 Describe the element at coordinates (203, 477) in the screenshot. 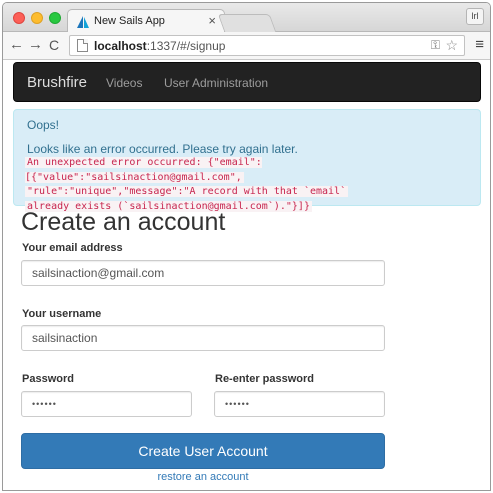

I see `restore-account-link: restore an account` at that location.